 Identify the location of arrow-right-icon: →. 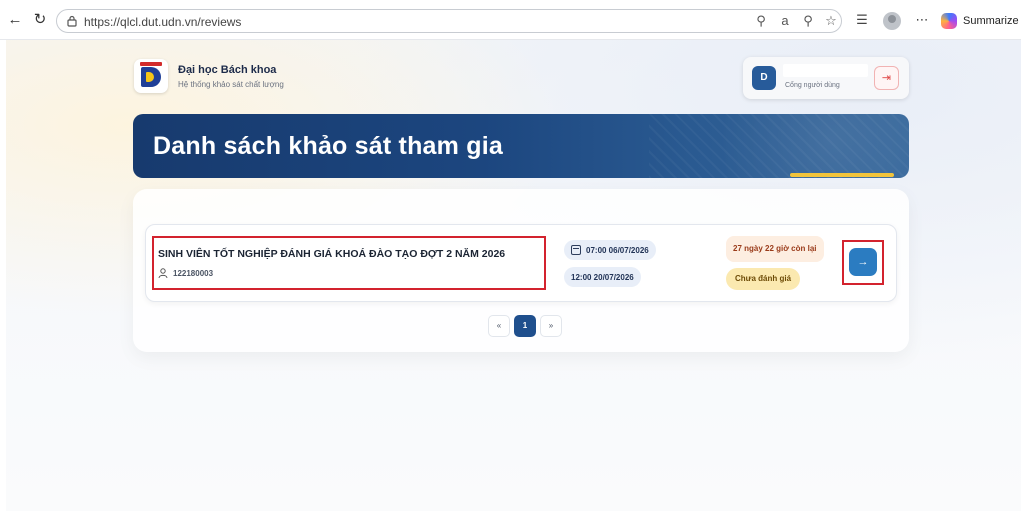
(863, 262).